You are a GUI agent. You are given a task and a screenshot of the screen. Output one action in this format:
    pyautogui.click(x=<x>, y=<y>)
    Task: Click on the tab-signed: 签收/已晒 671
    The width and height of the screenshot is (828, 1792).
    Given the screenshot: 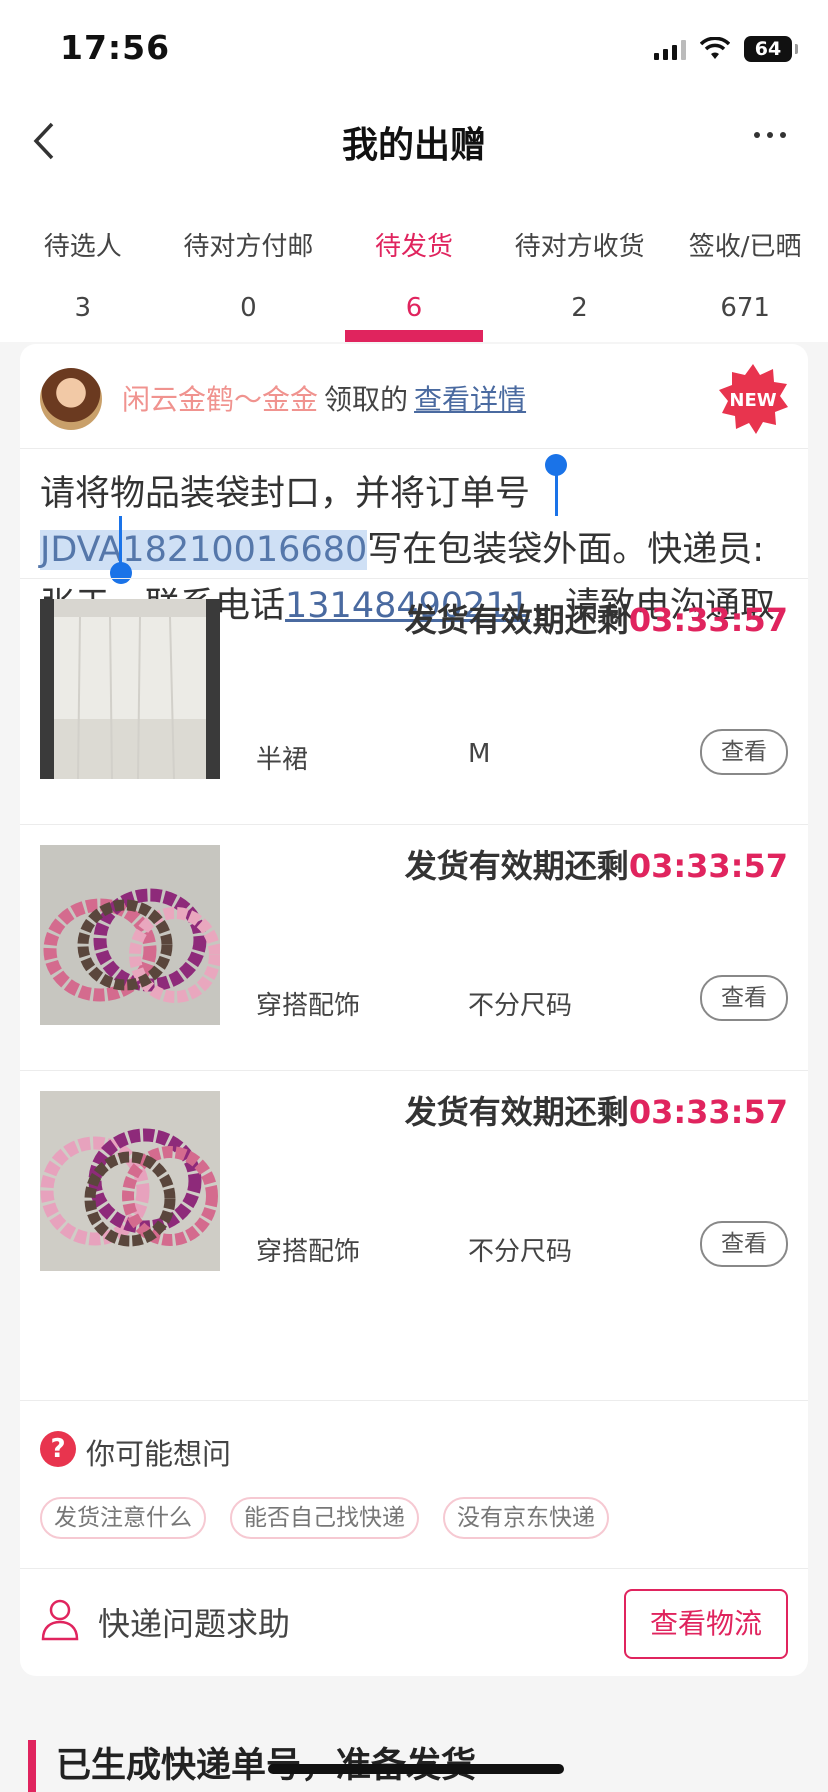 What is the action you would take?
    pyautogui.click(x=745, y=264)
    